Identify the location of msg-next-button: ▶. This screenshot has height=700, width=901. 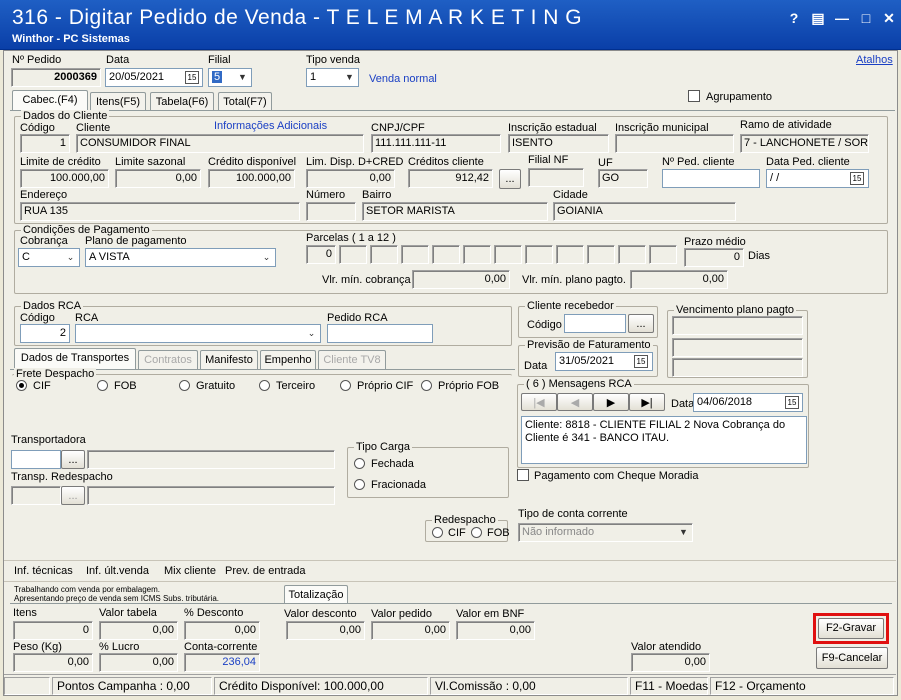
(611, 402).